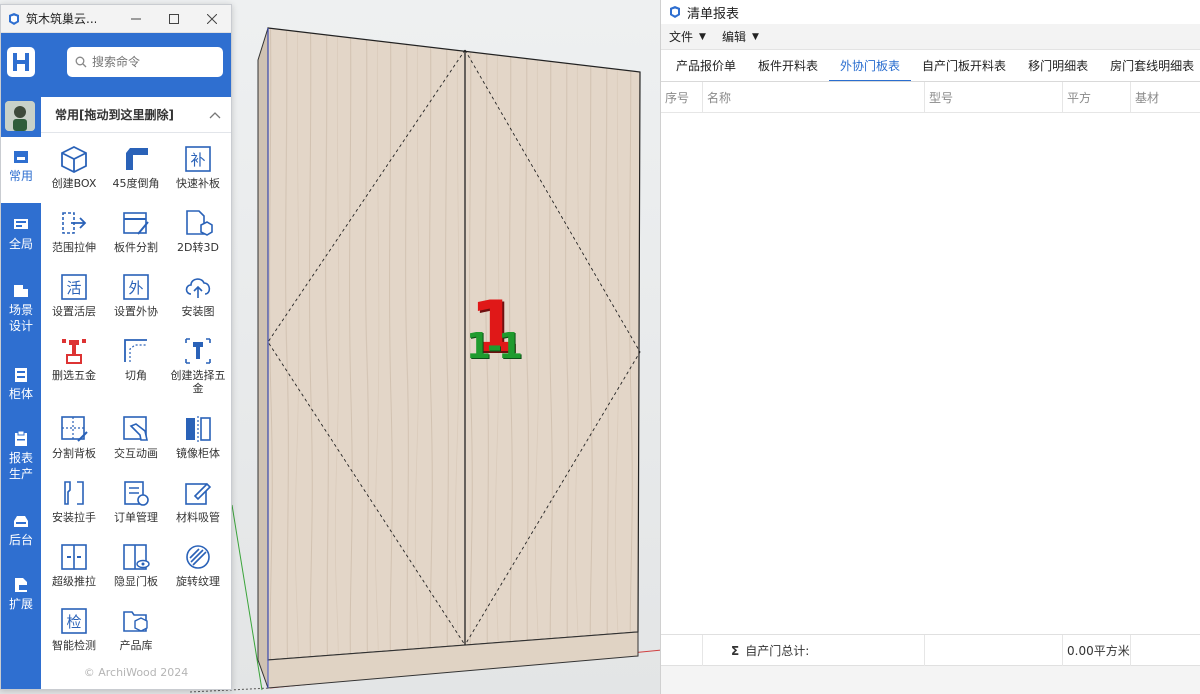  What do you see at coordinates (114, 115) in the screenshot?
I see `category-title: 常用[拖动到这里删除]` at bounding box center [114, 115].